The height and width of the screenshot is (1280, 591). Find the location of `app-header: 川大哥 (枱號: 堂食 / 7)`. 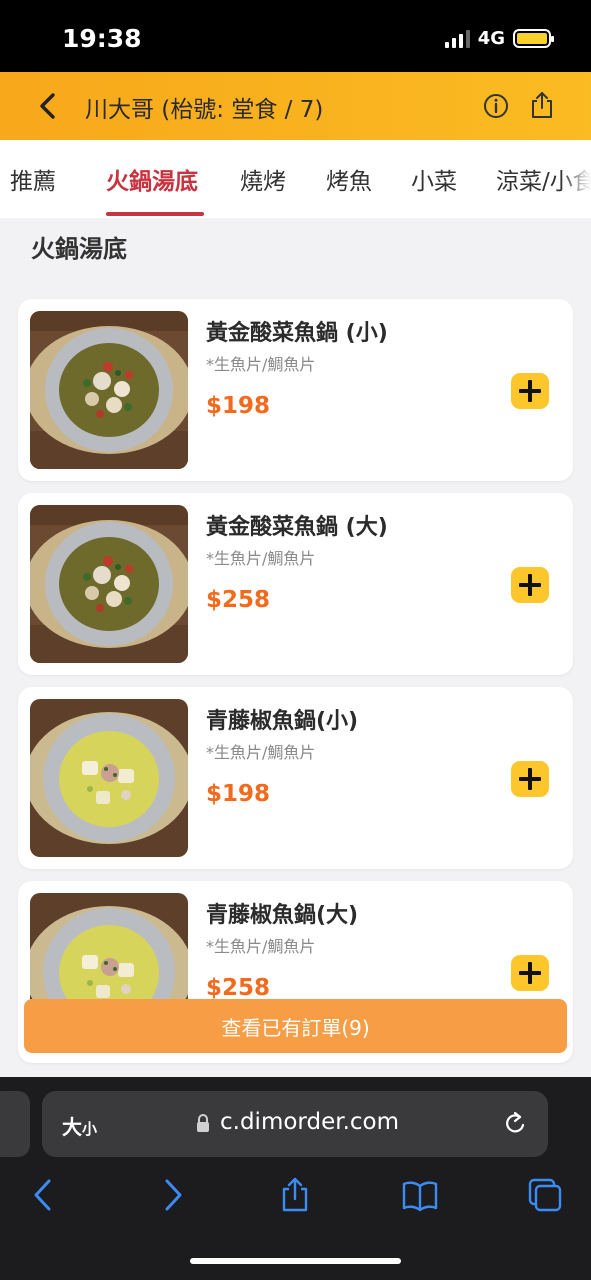

app-header: 川大哥 (枱號: 堂食 / 7) is located at coordinates (295, 106).